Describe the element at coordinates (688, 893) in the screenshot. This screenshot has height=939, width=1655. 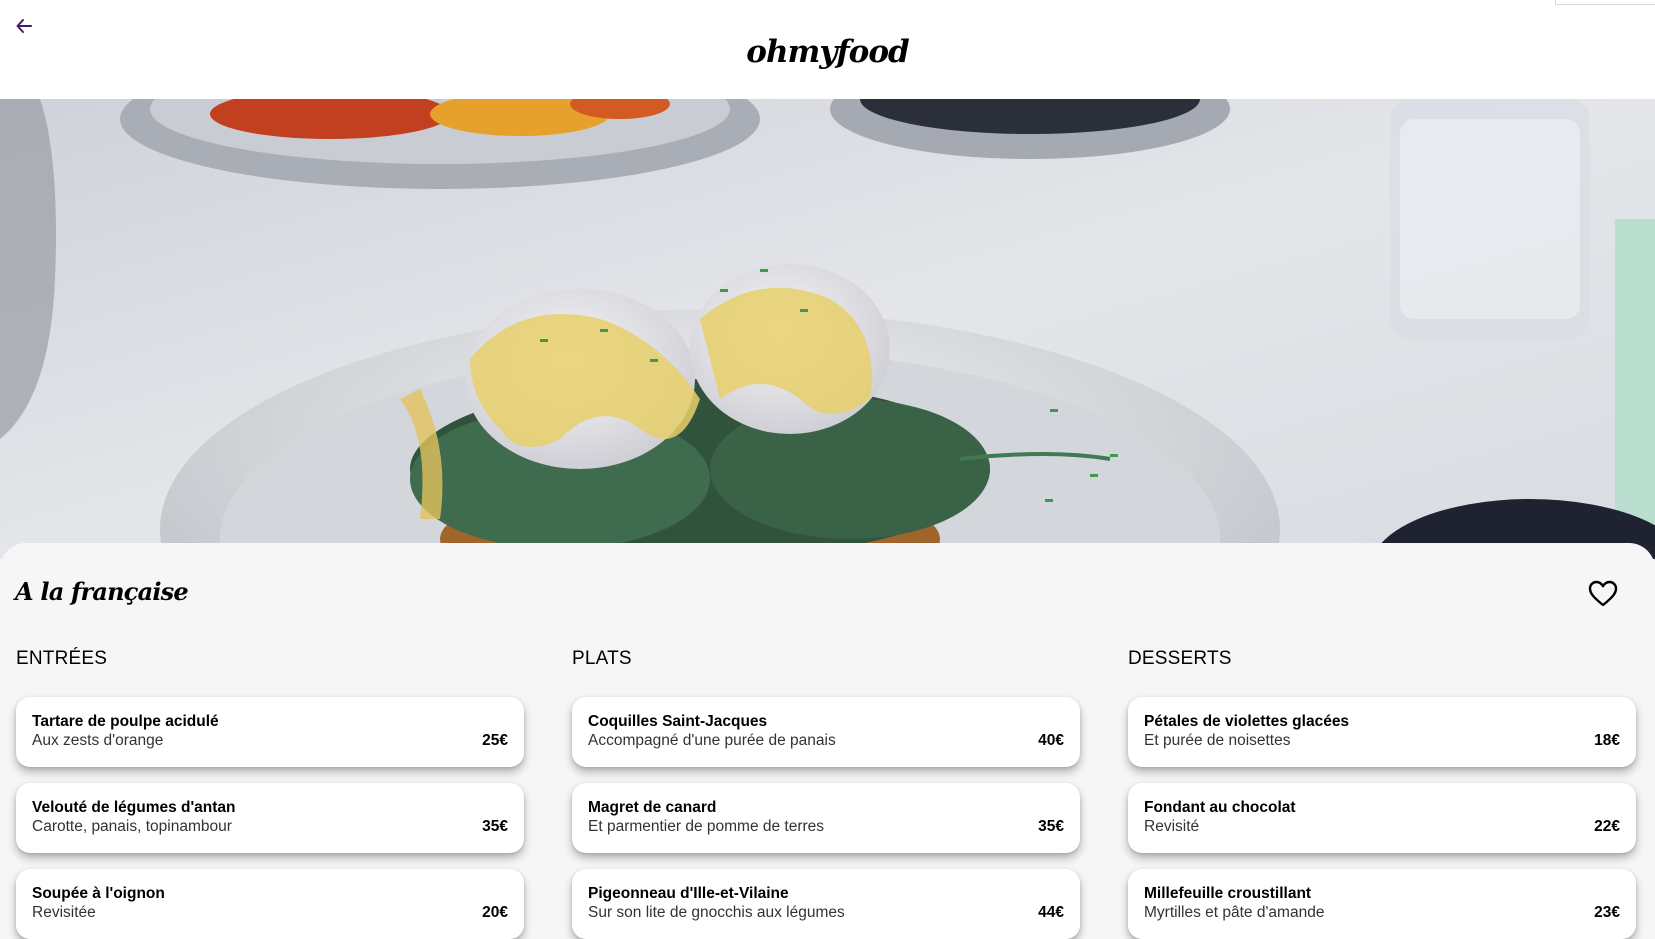
I see `menu-item-name: Pigeonneau d'Ille-et-Vilaine` at that location.